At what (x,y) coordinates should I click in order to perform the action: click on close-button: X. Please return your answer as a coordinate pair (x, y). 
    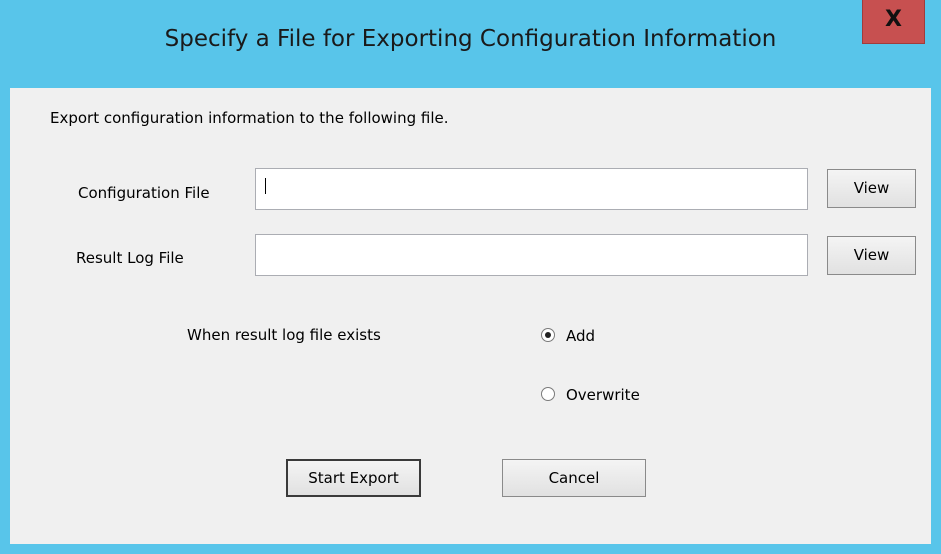
    Looking at the image, I should click on (893, 22).